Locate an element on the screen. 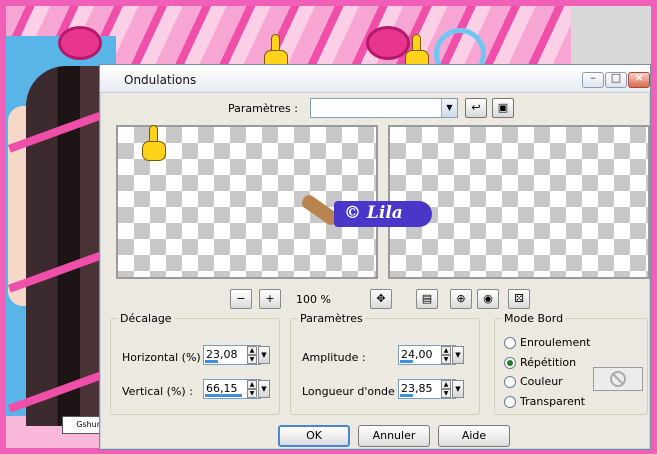 The height and width of the screenshot is (454, 657). vertical-level-bar is located at coordinates (224, 395).